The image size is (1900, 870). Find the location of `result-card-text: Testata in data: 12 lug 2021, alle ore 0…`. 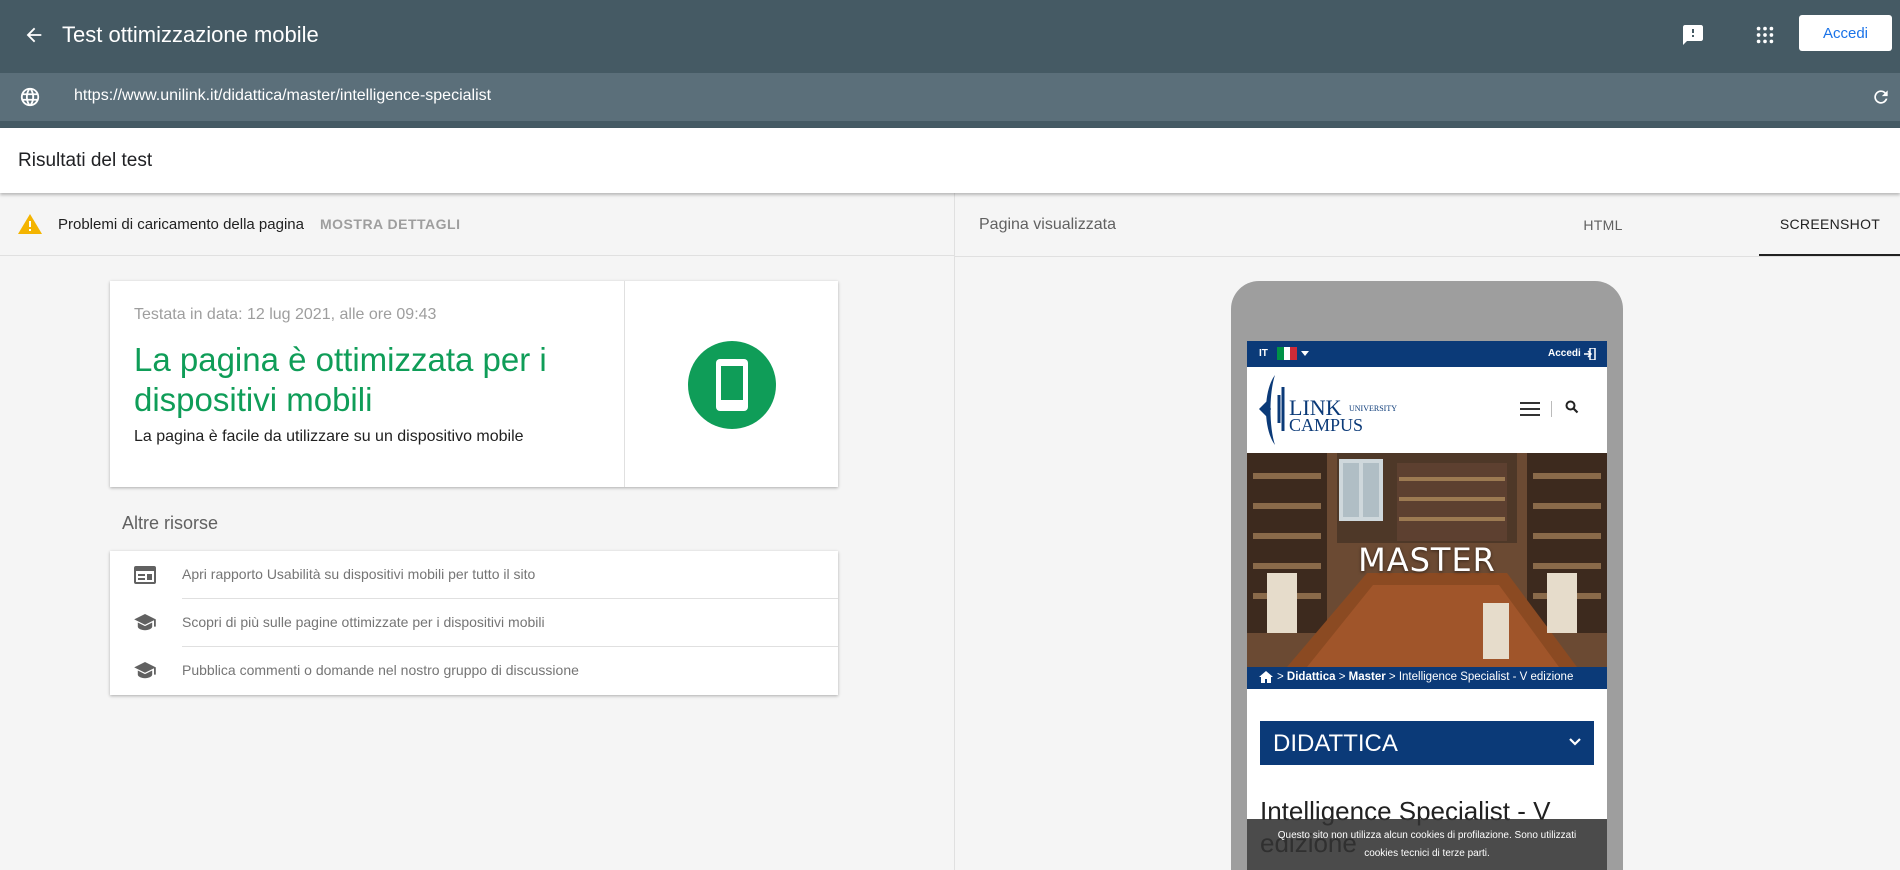

result-card-text: Testata in data: 12 lug 2021, alle ore 0… is located at coordinates (367, 384).